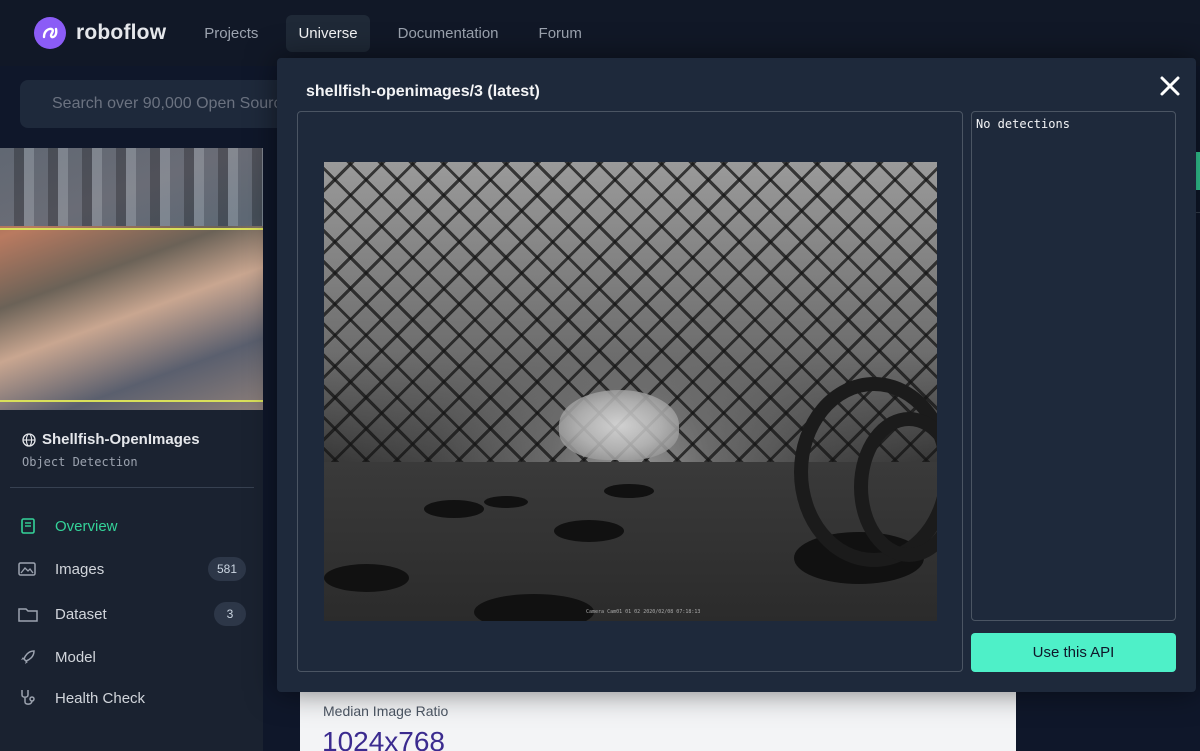 The width and height of the screenshot is (1200, 751). Describe the element at coordinates (121, 32) in the screenshot. I see `brand-name: roboflow` at that location.